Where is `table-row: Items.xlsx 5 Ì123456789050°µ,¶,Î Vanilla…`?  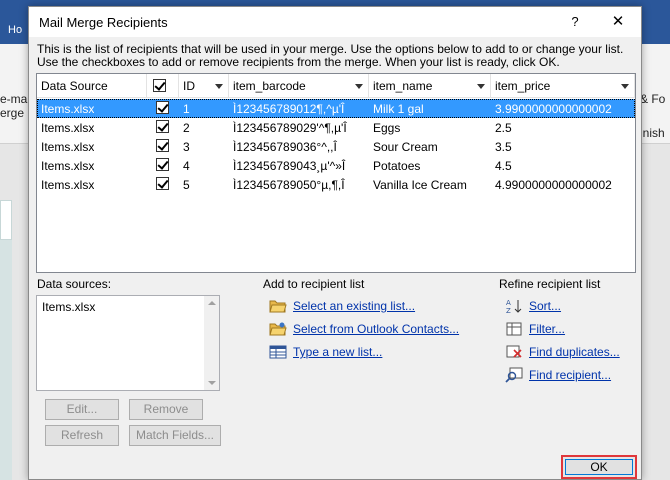 table-row: Items.xlsx 5 Ì123456789050°µ,¶,Î Vanilla… is located at coordinates (336, 184).